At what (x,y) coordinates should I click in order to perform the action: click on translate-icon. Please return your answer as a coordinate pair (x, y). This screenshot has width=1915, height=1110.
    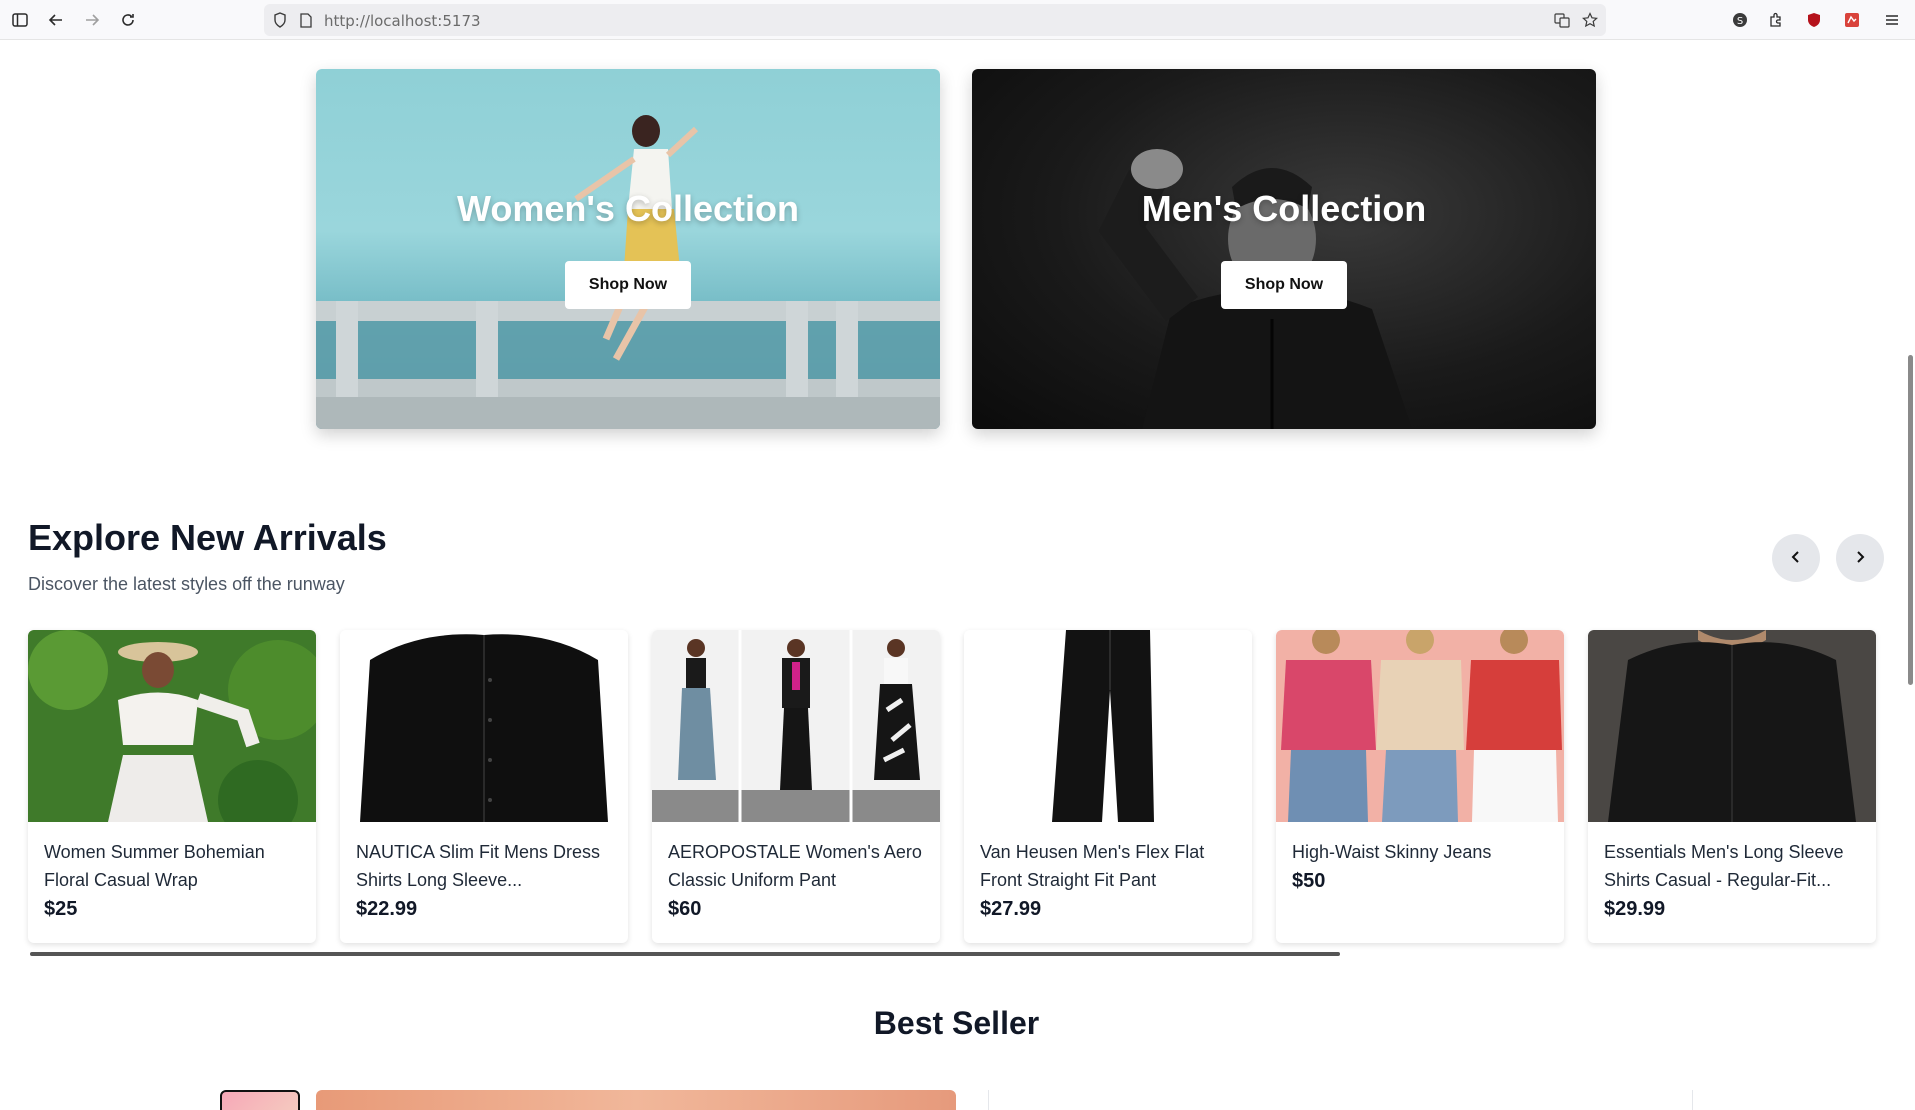
    Looking at the image, I should click on (1562, 20).